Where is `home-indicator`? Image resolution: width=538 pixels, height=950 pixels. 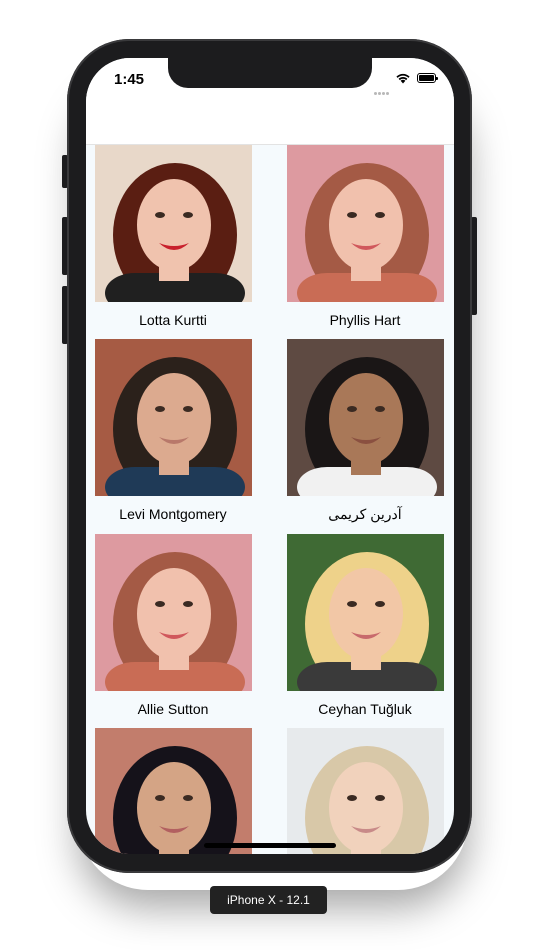 home-indicator is located at coordinates (270, 845).